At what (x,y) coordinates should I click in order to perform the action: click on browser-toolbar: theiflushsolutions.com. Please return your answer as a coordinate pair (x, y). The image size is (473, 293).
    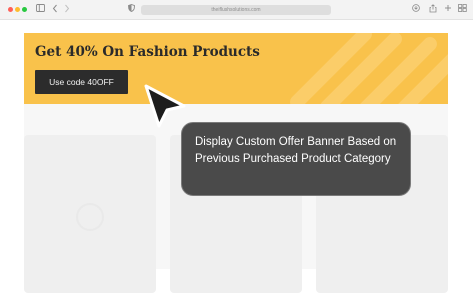
    Looking at the image, I should click on (236, 10).